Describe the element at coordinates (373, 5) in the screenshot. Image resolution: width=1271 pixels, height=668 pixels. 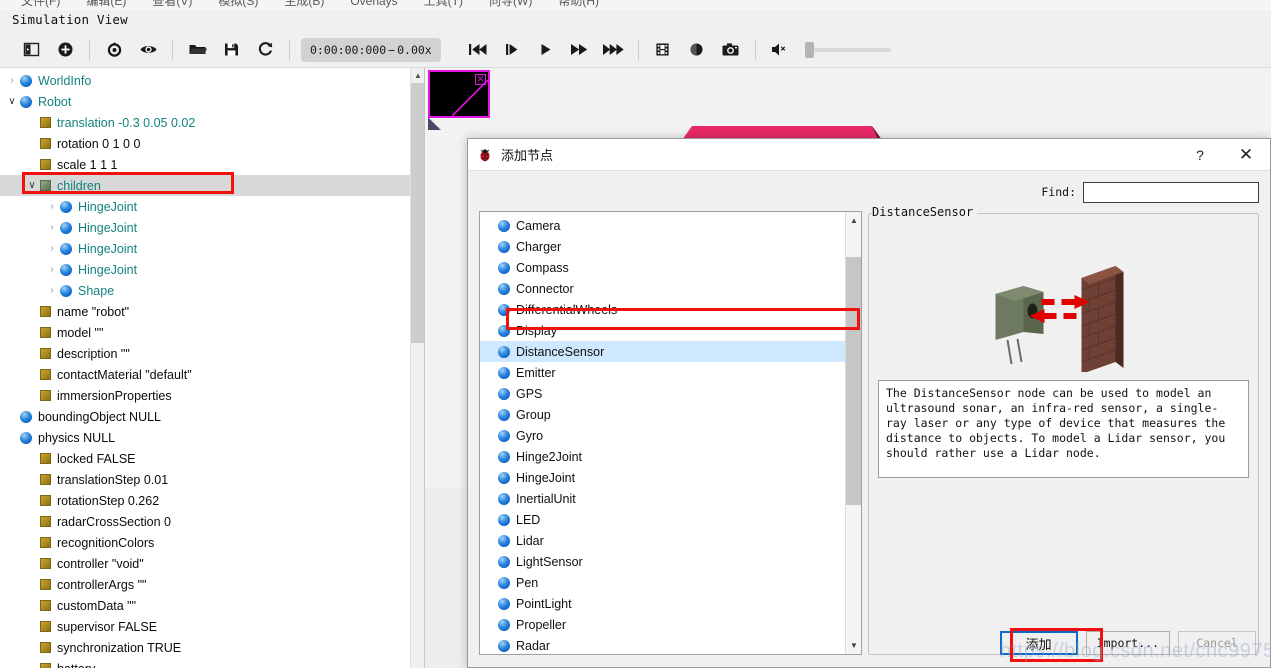
I see `menu-item-overlays: Overlays` at that location.